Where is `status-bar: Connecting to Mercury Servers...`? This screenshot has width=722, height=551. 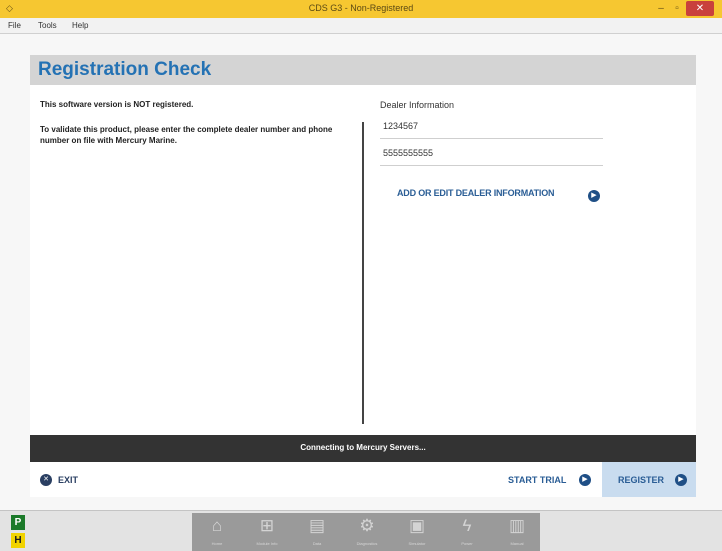 status-bar: Connecting to Mercury Servers... is located at coordinates (363, 448).